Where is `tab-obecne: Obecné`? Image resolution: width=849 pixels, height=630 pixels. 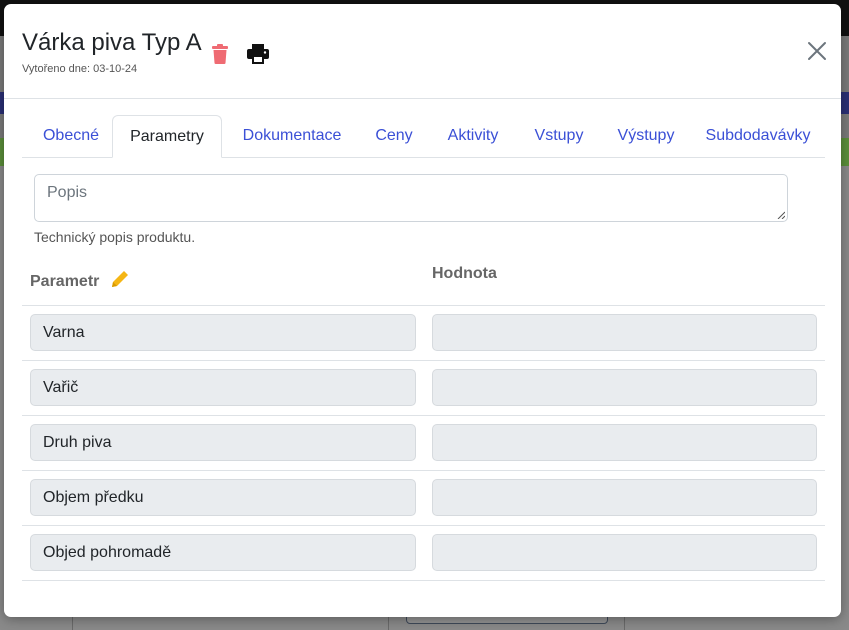
tab-obecne: Obecné is located at coordinates (71, 136).